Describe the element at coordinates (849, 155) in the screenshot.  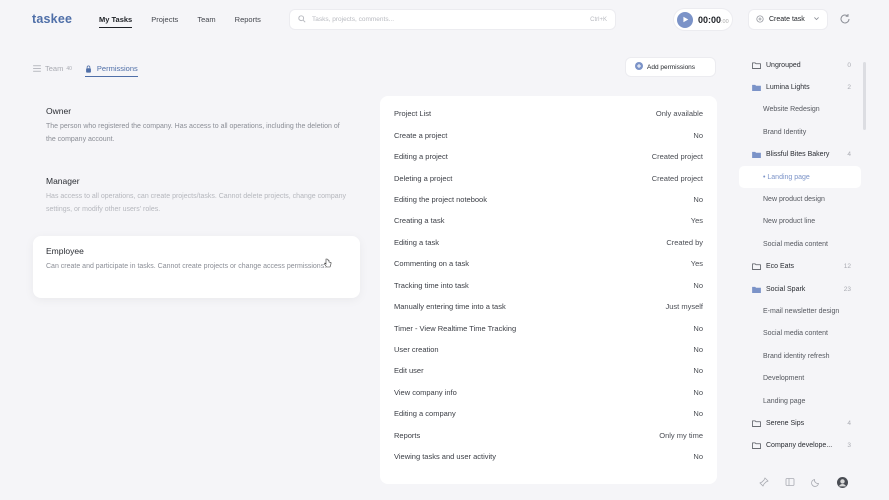
I see `sidebar-item-count: 4` at that location.